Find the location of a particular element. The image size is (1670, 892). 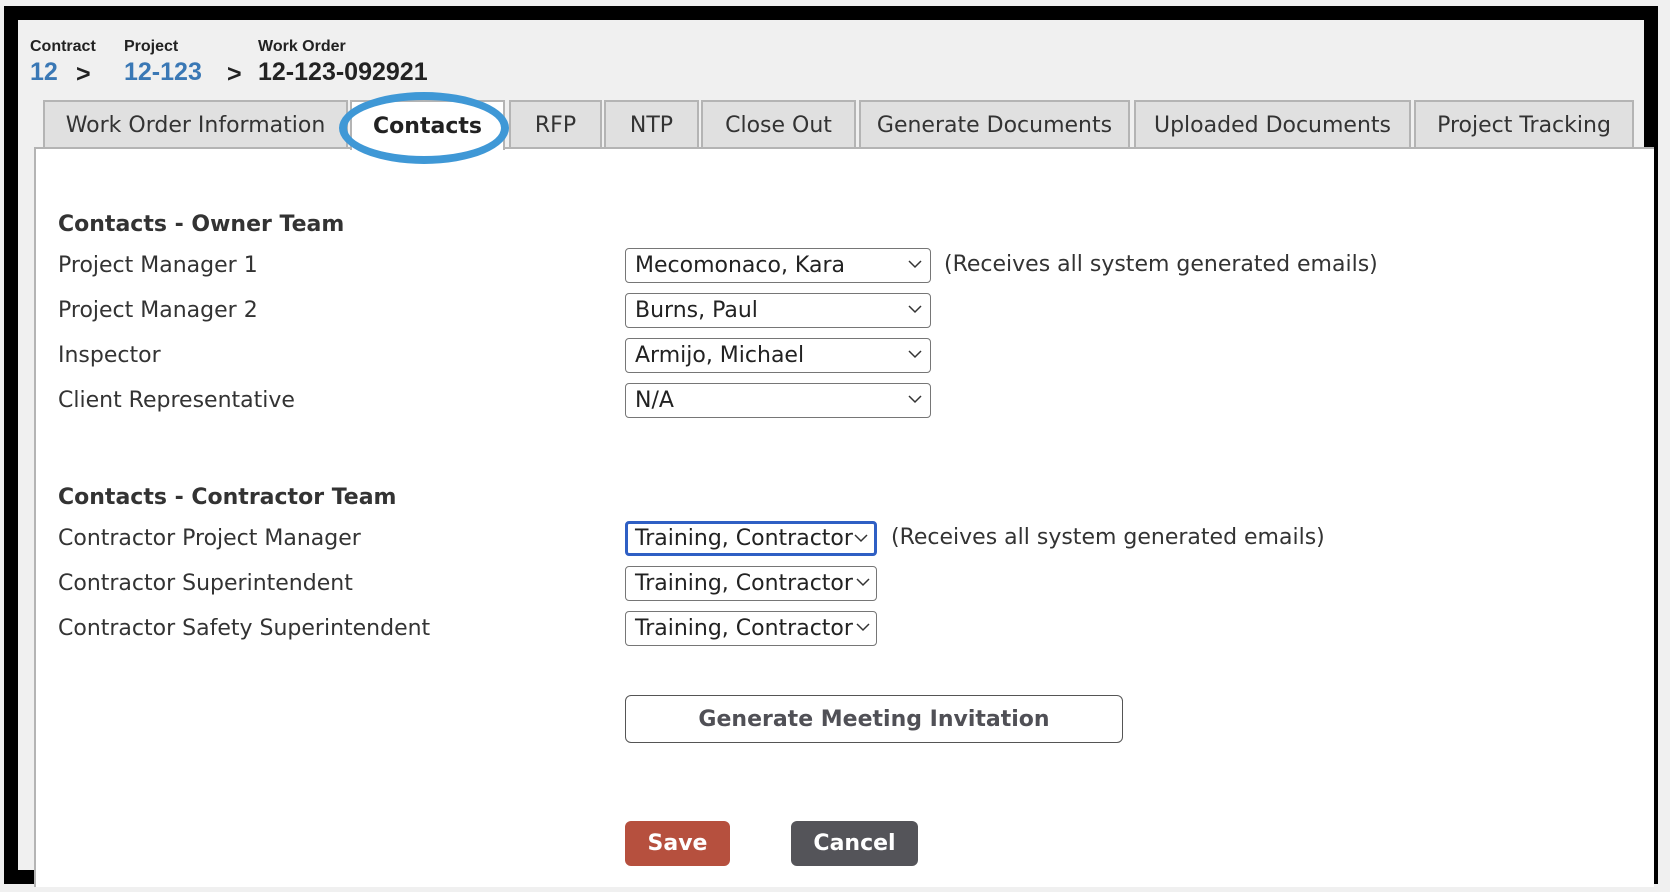

generate-meeting-invitation-button: Generate Meeting Invitation is located at coordinates (874, 719).